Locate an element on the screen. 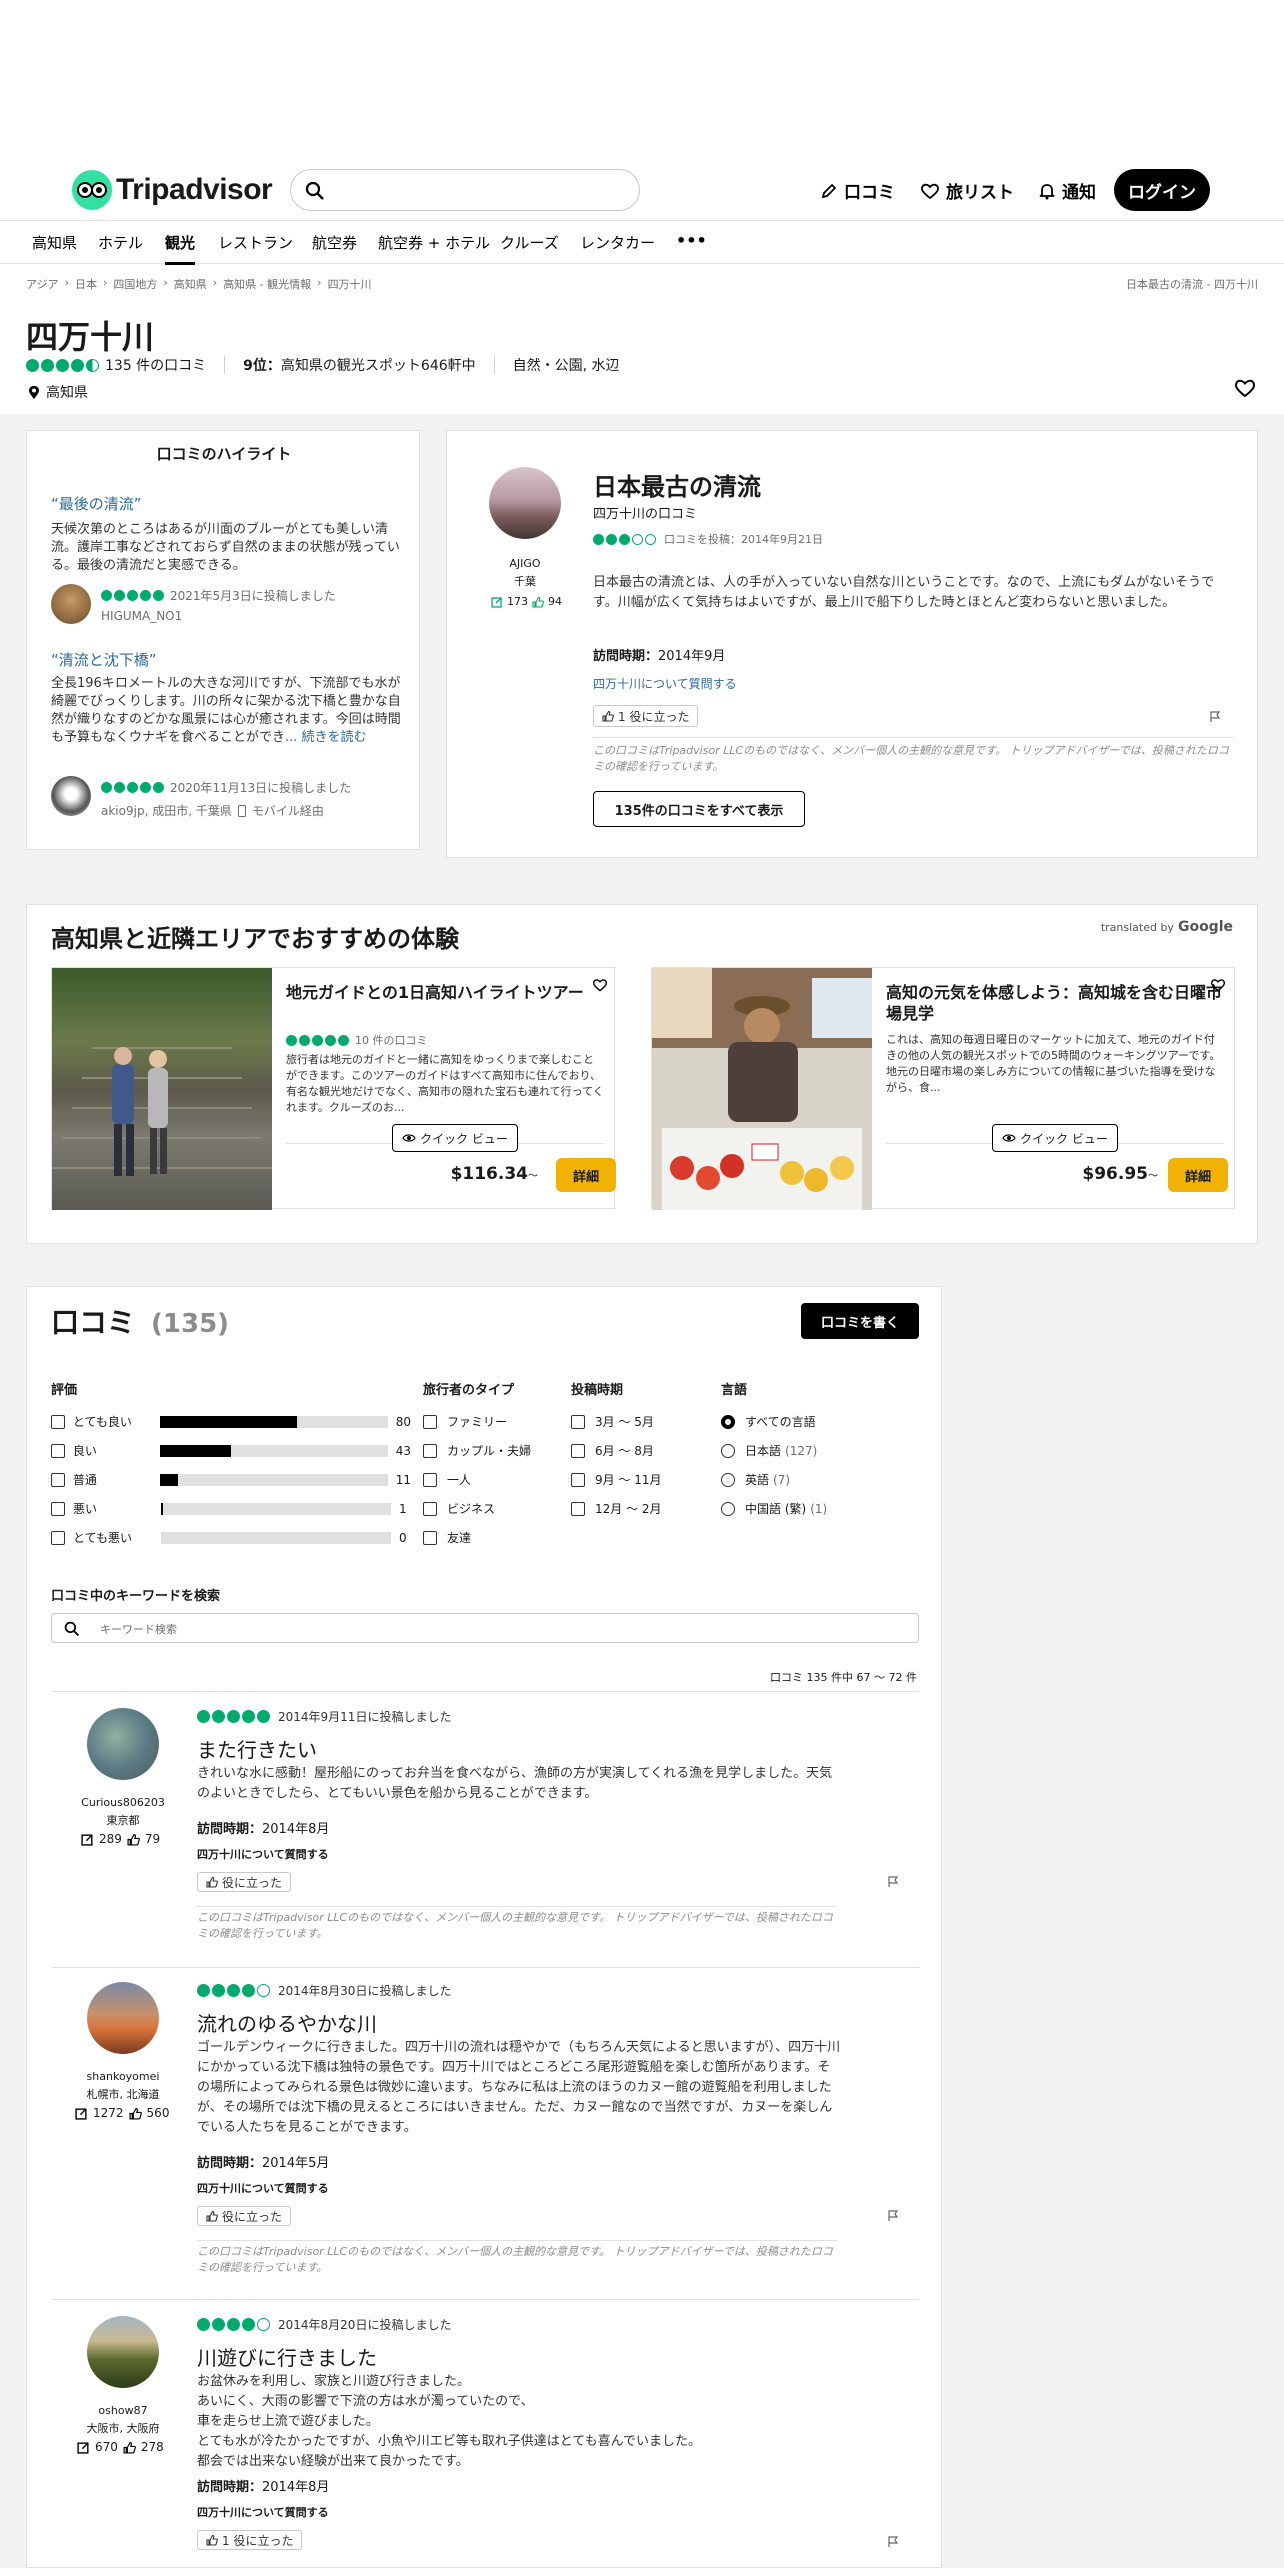 The image size is (1284, 2568). read-more-link: ... 続きを読む is located at coordinates (326, 737).